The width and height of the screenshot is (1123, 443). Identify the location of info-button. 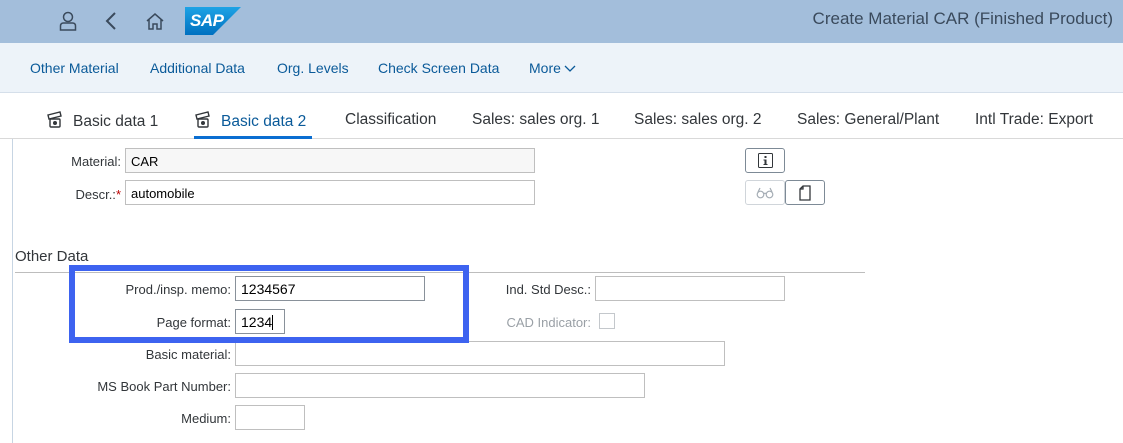
(765, 160).